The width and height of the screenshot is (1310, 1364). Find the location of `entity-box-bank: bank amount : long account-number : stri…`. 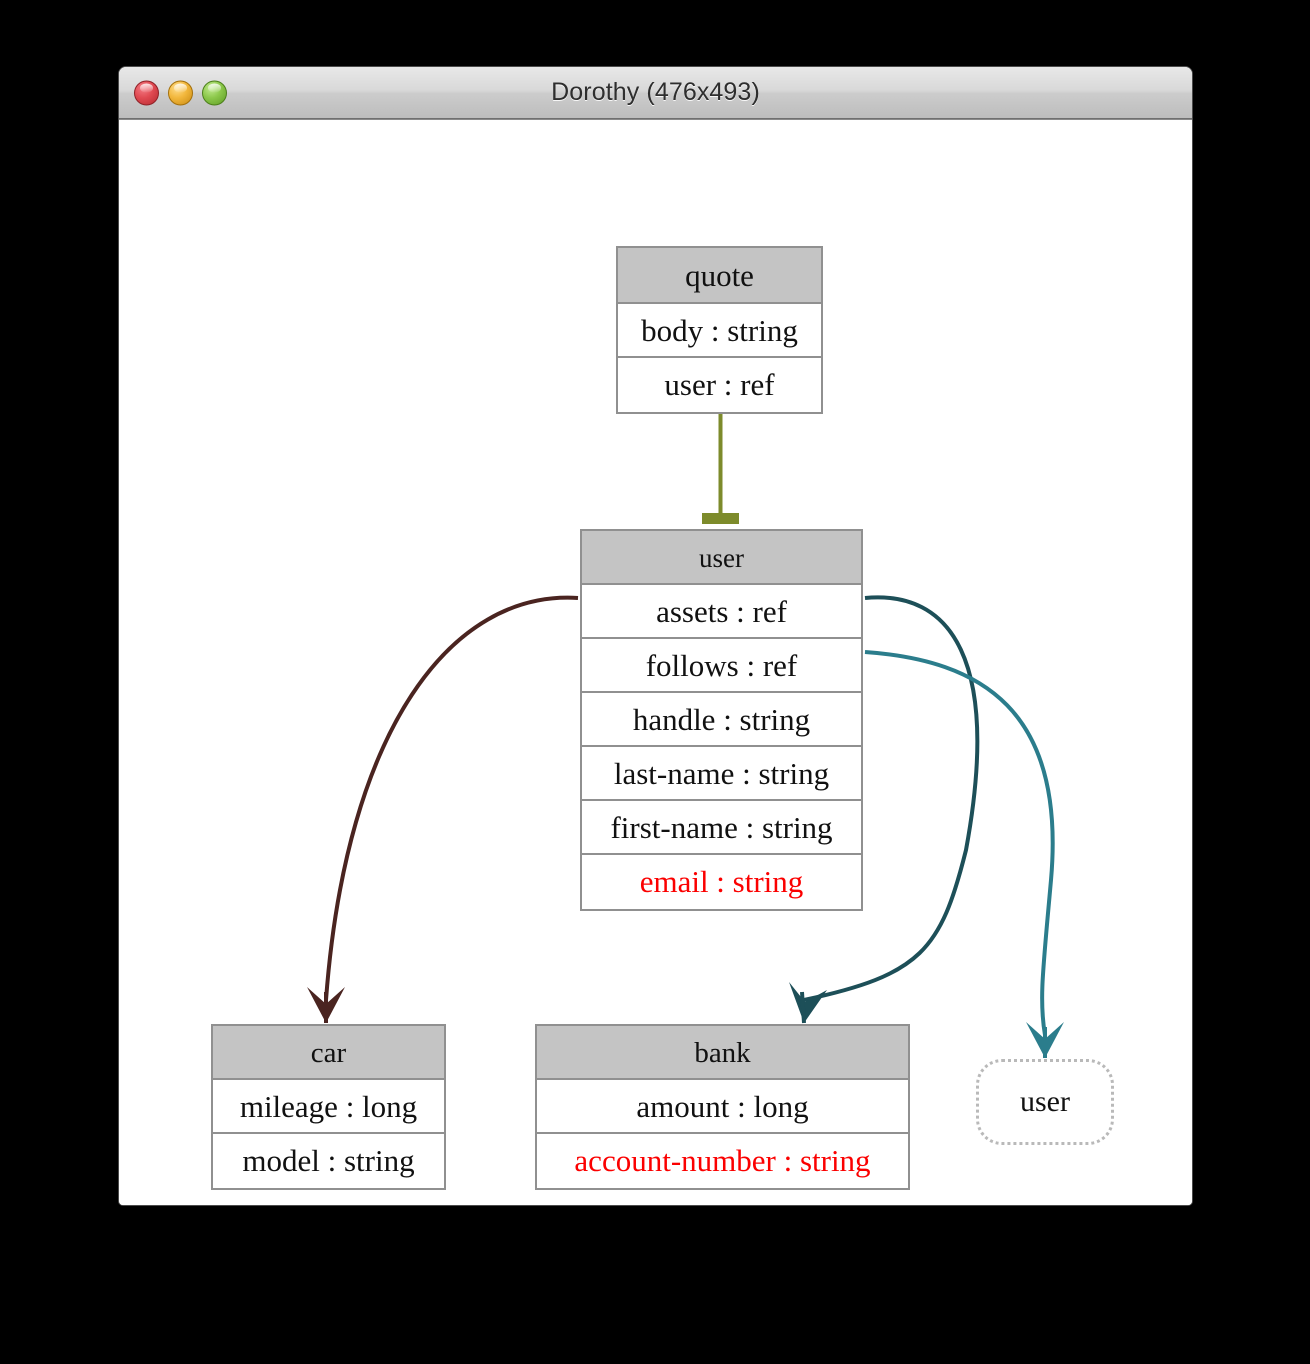

entity-box-bank: bank amount : long account-number : stri… is located at coordinates (722, 1107).